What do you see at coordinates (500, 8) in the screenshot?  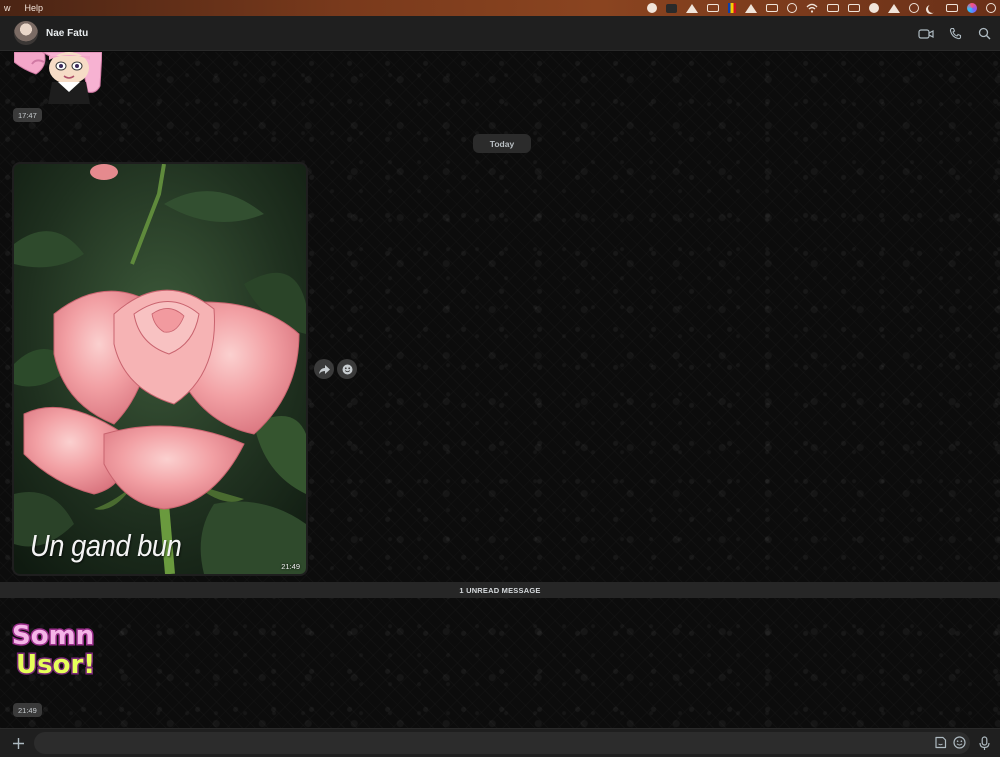 I see `menu-bar: w Help` at bounding box center [500, 8].